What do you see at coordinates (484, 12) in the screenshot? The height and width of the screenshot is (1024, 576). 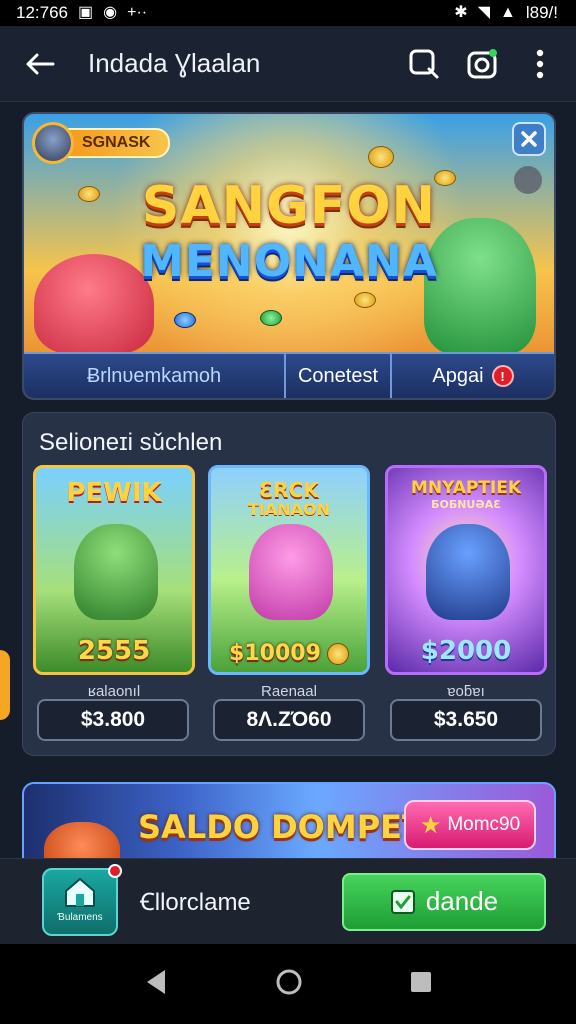 I see `wifi-icon: ◥` at bounding box center [484, 12].